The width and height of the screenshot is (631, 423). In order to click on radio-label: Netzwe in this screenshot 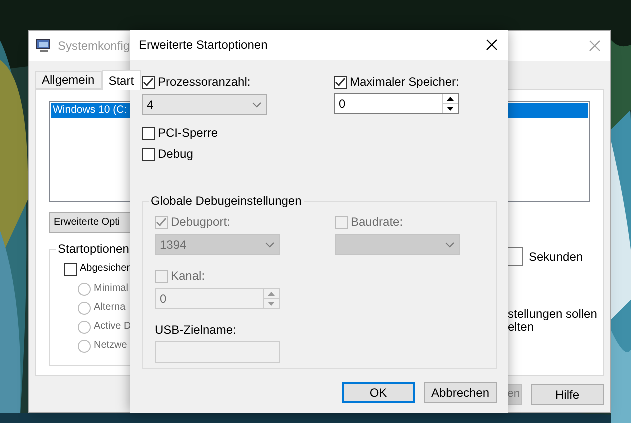, I will do `click(111, 346)`.